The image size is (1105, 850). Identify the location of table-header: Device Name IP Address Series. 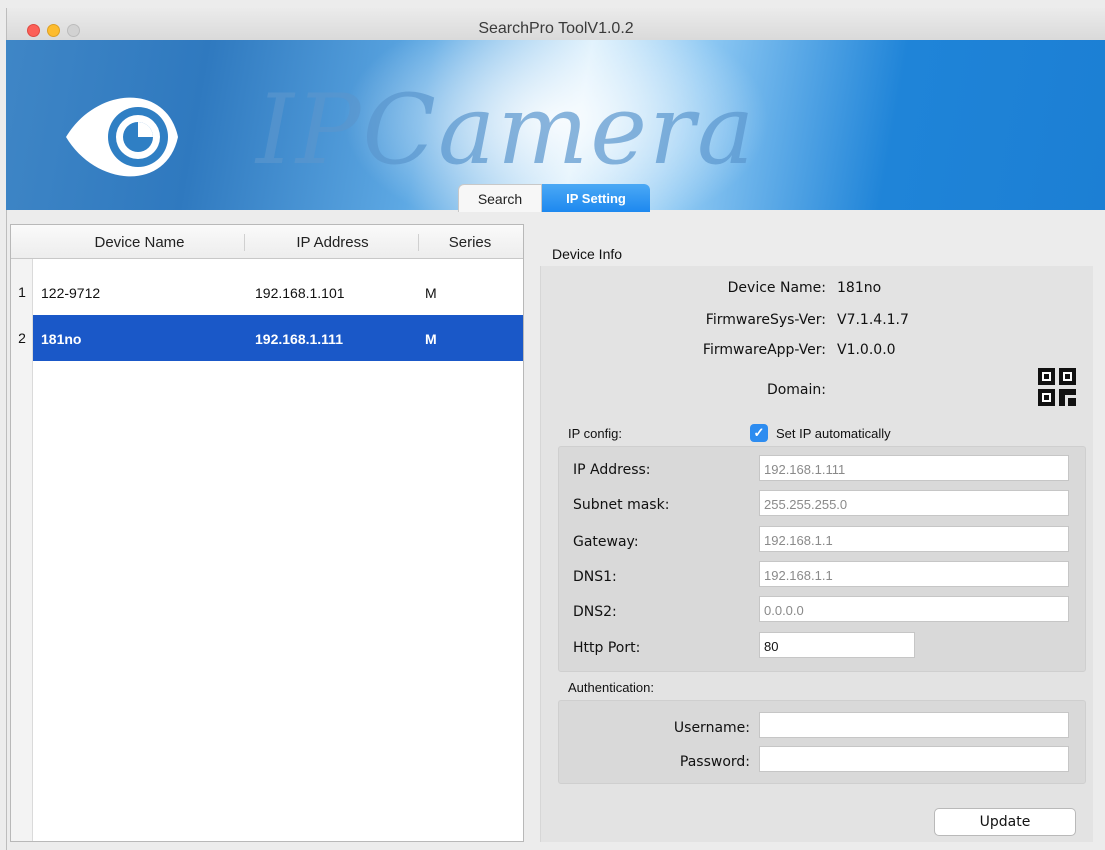
(267, 242).